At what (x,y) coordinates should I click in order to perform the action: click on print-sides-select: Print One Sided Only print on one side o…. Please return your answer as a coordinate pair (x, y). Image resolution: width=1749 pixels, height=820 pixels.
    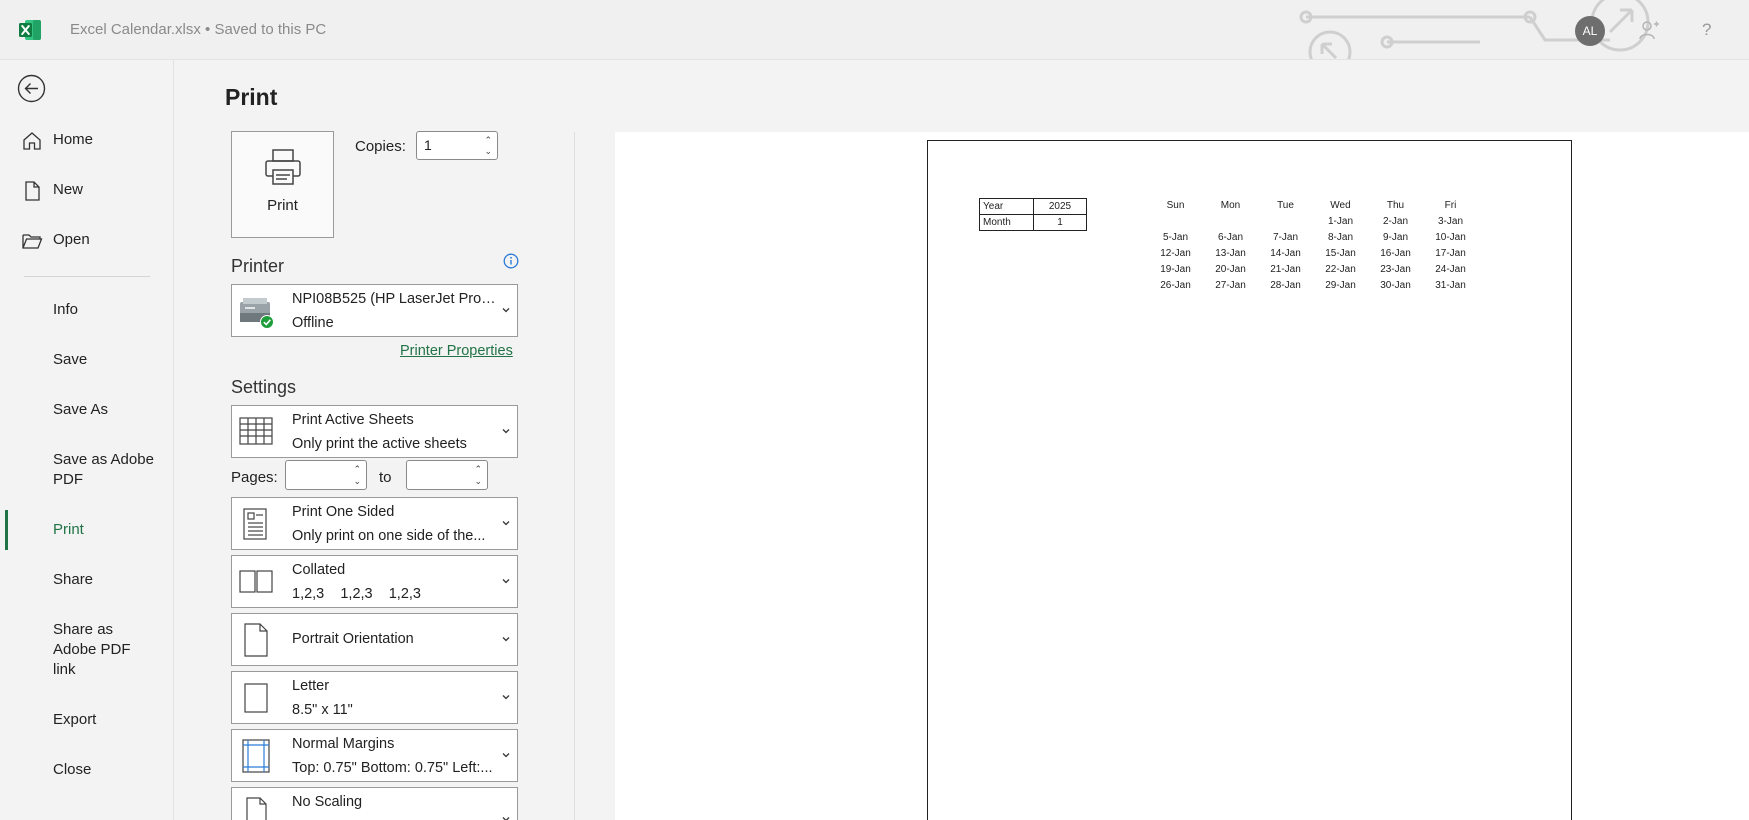
    Looking at the image, I should click on (374, 523).